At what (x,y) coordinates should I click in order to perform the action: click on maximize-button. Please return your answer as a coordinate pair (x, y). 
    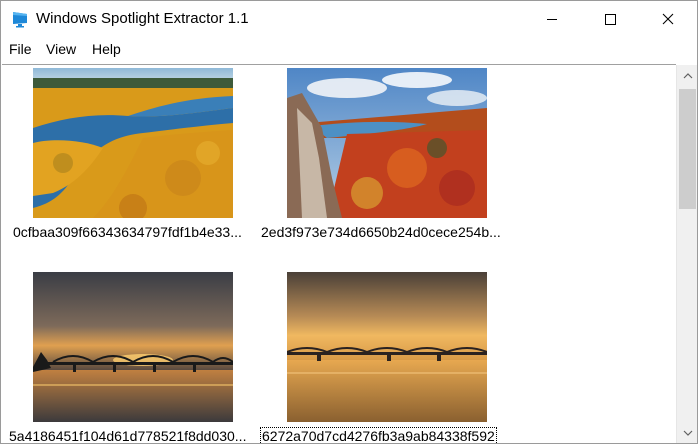
    Looking at the image, I should click on (610, 19).